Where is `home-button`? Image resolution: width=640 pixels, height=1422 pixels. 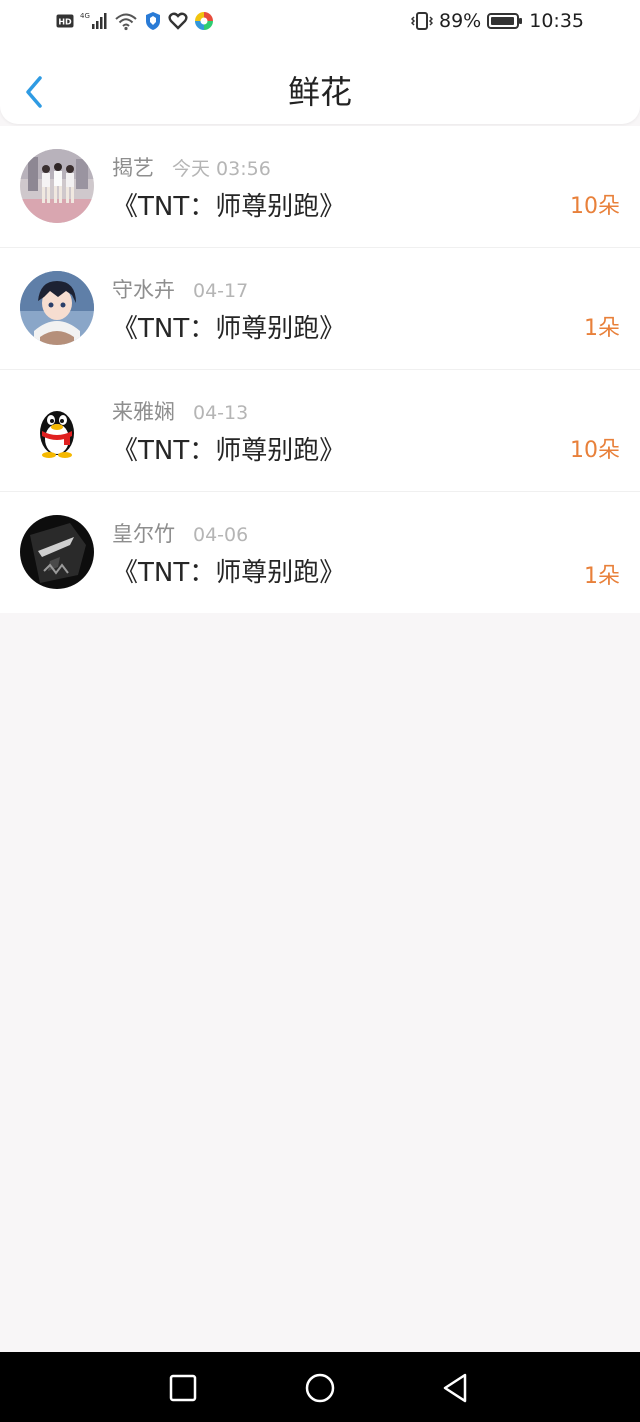 home-button is located at coordinates (320, 1388).